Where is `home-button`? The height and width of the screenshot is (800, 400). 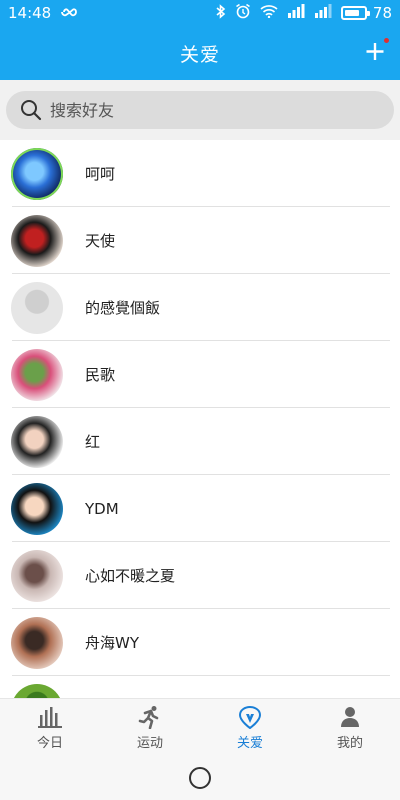
home-button is located at coordinates (200, 778).